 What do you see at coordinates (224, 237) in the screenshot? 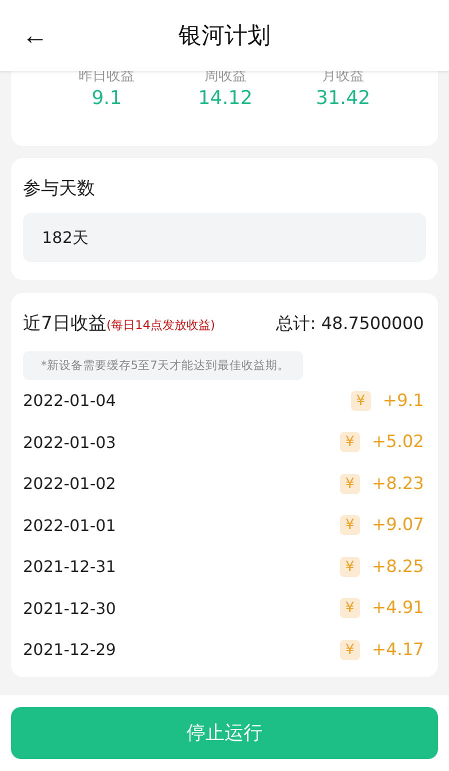
I see `days-field: 182天` at bounding box center [224, 237].